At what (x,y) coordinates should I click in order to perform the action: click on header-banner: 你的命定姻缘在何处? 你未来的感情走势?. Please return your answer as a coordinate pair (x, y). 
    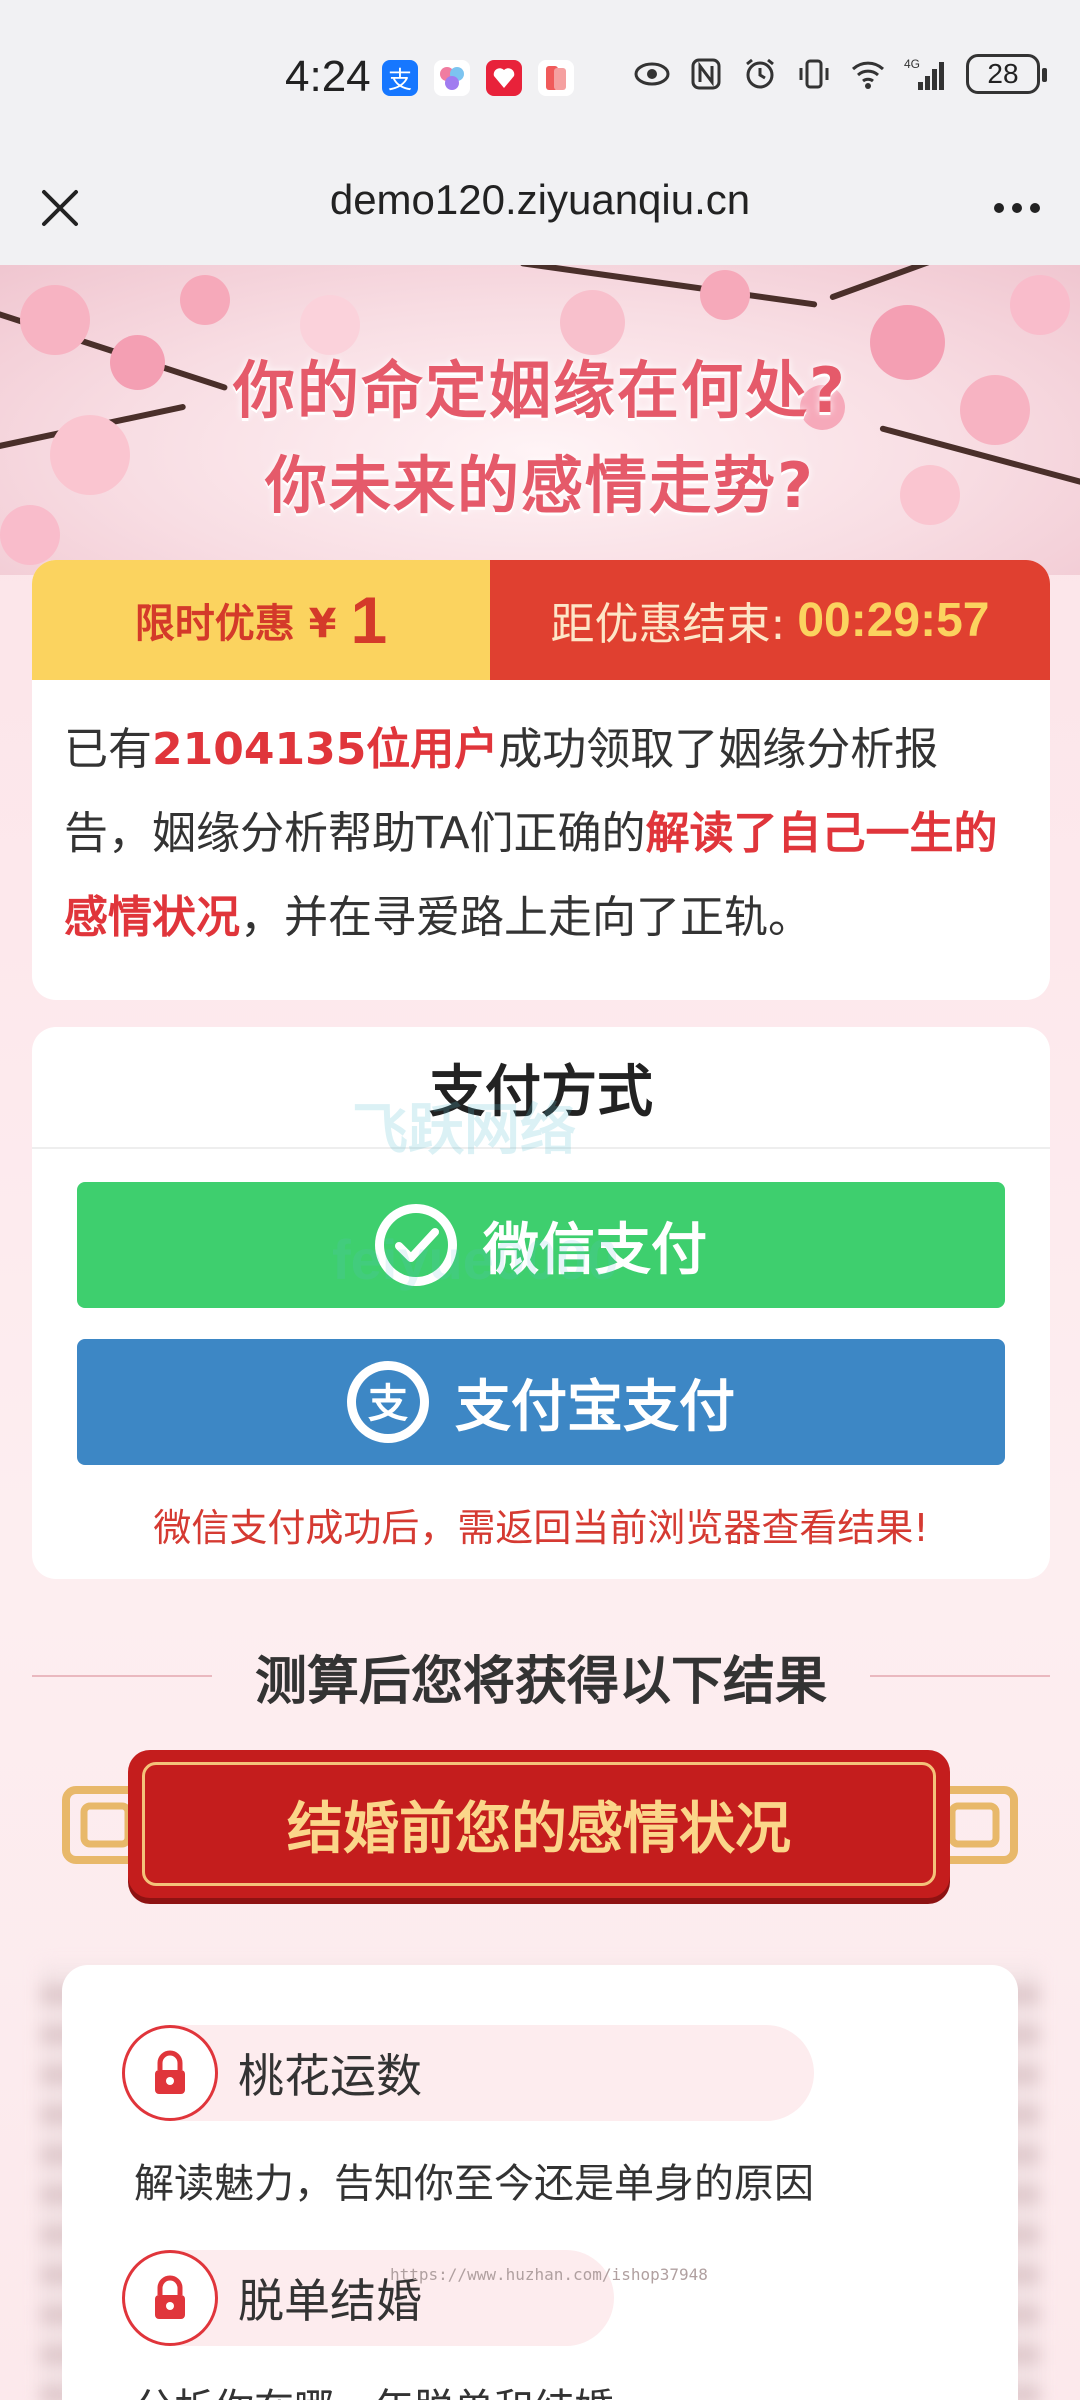
    Looking at the image, I should click on (540, 420).